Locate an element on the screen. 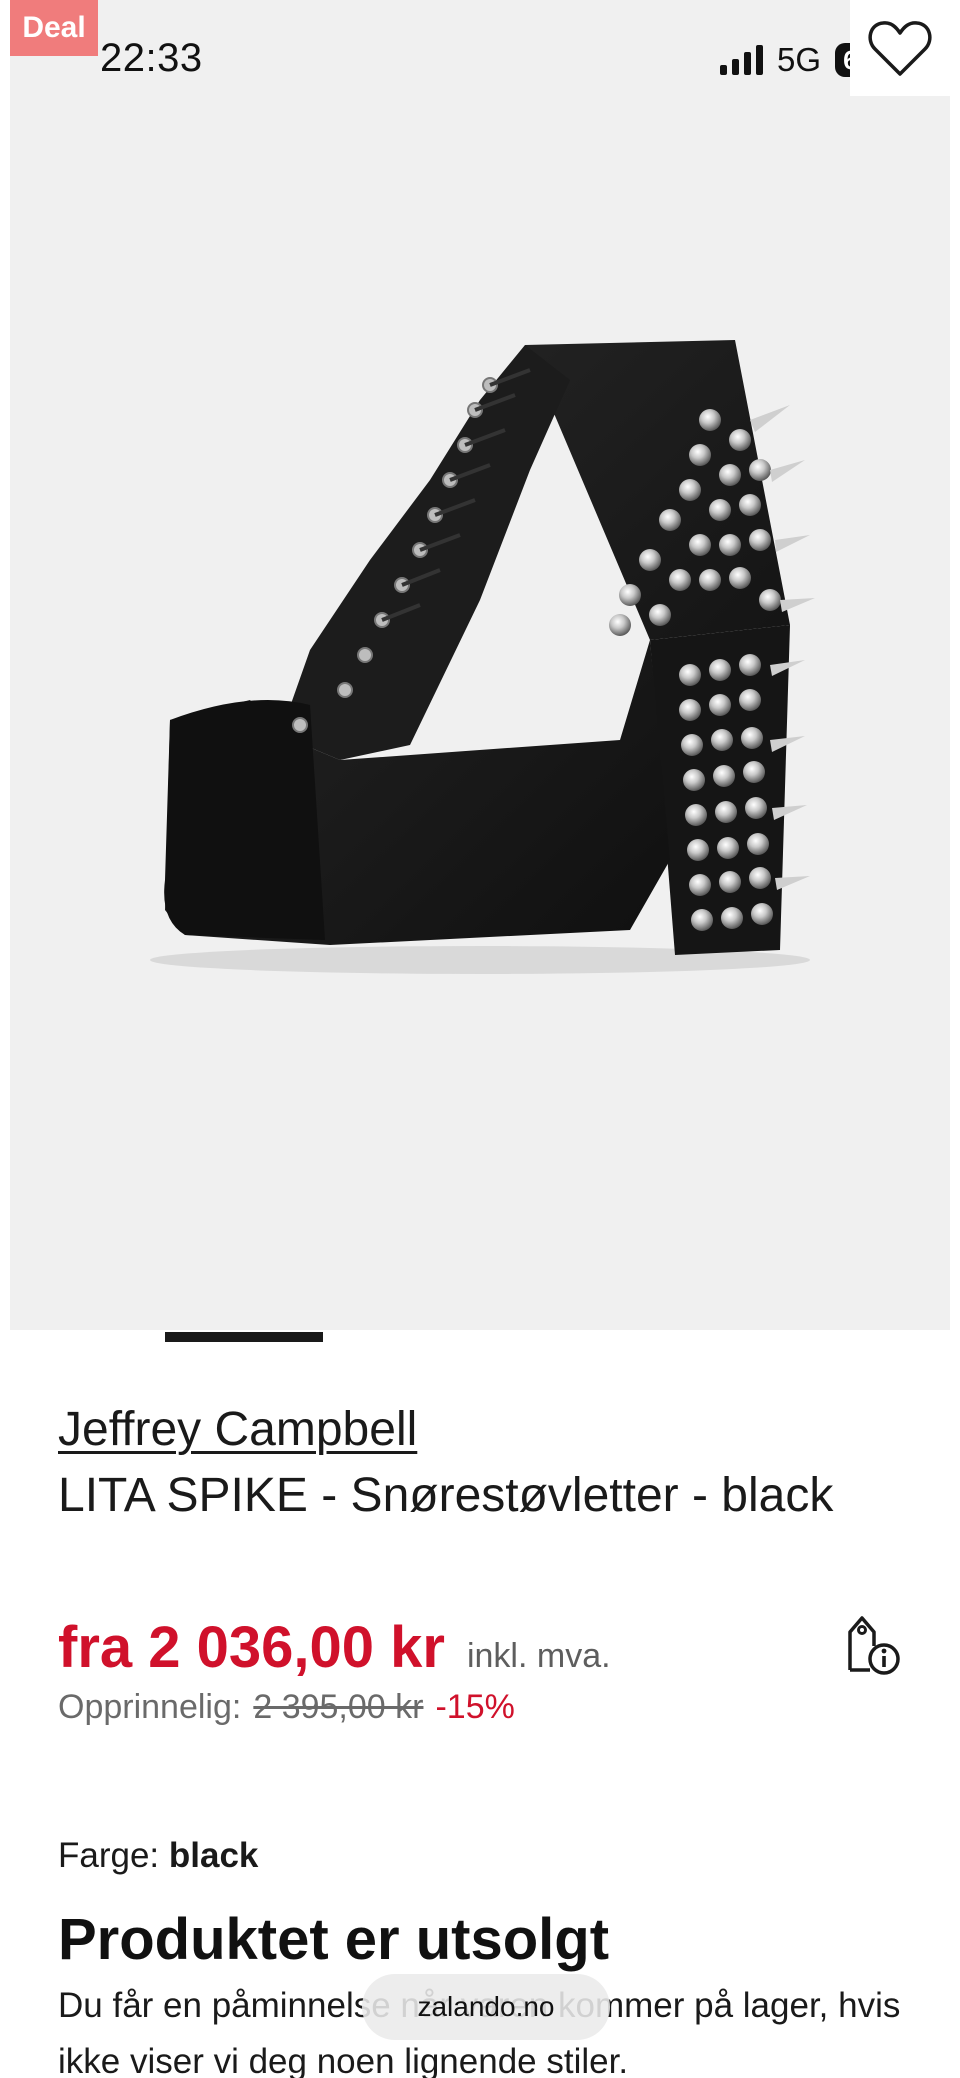 The width and height of the screenshot is (960, 2078). sale-price: fra 2 036,00 kr is located at coordinates (251, 1647).